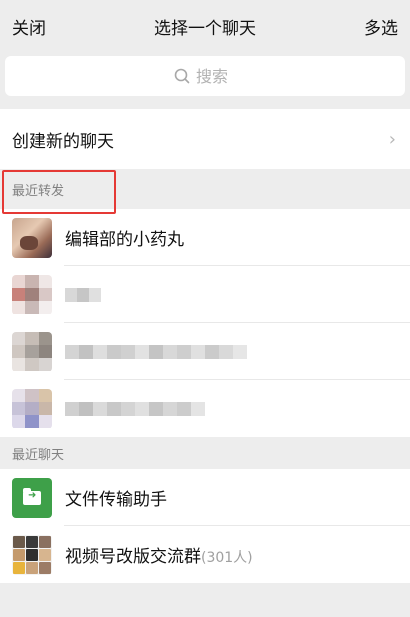  Describe the element at coordinates (205, 191) in the screenshot. I see `section-recent-forward: 最近转发` at that location.